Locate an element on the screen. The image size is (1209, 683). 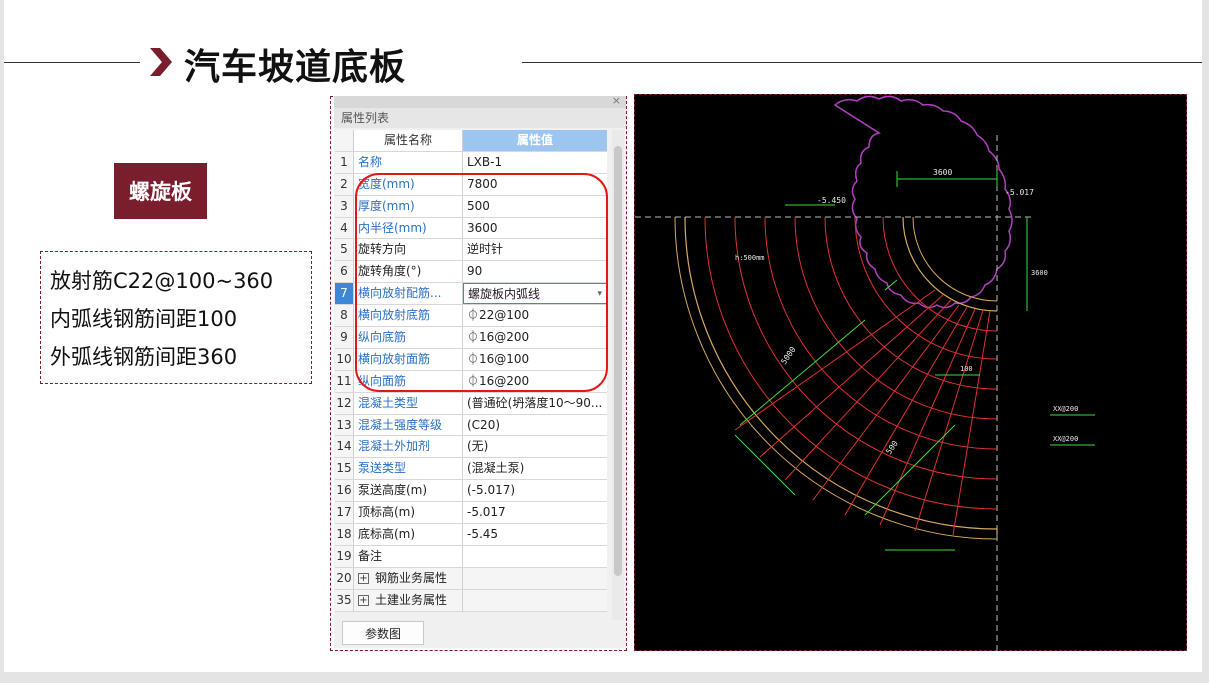
close-icon: × is located at coordinates (616, 101).